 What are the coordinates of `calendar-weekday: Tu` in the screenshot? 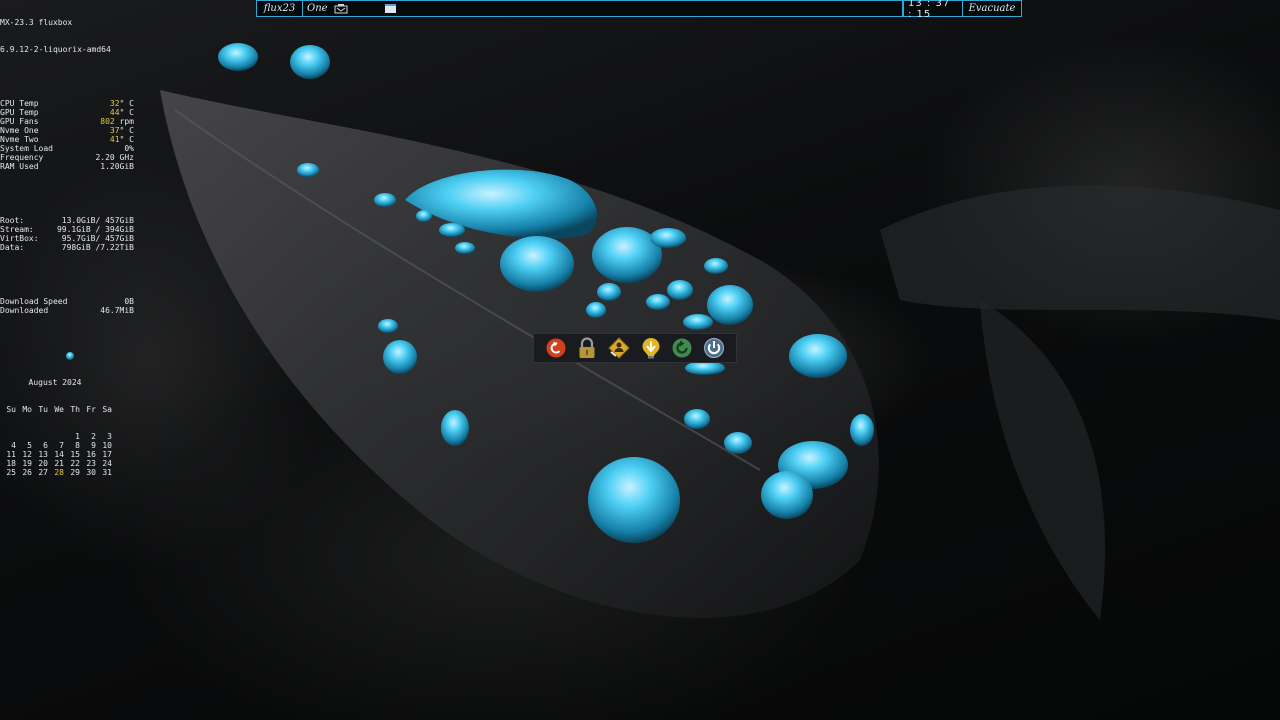 It's located at (43, 409).